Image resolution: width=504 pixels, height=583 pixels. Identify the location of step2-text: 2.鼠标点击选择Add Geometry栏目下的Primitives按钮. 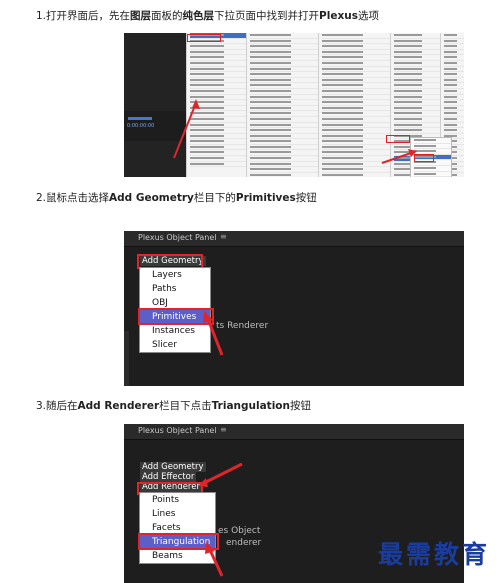
(176, 198).